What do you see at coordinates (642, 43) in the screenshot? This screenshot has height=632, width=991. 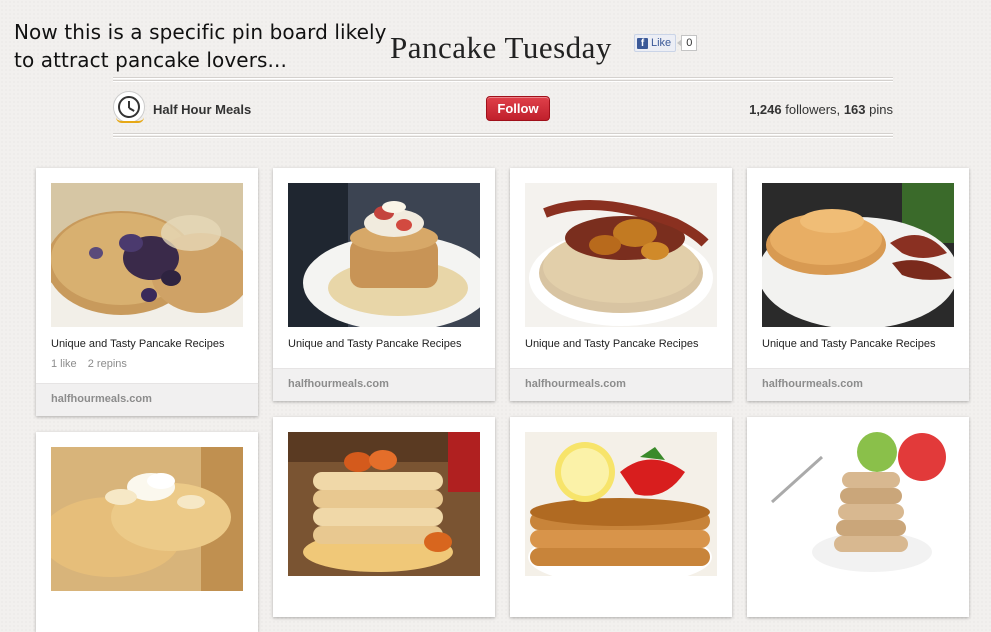 I see `facebook-logo-icon: f` at bounding box center [642, 43].